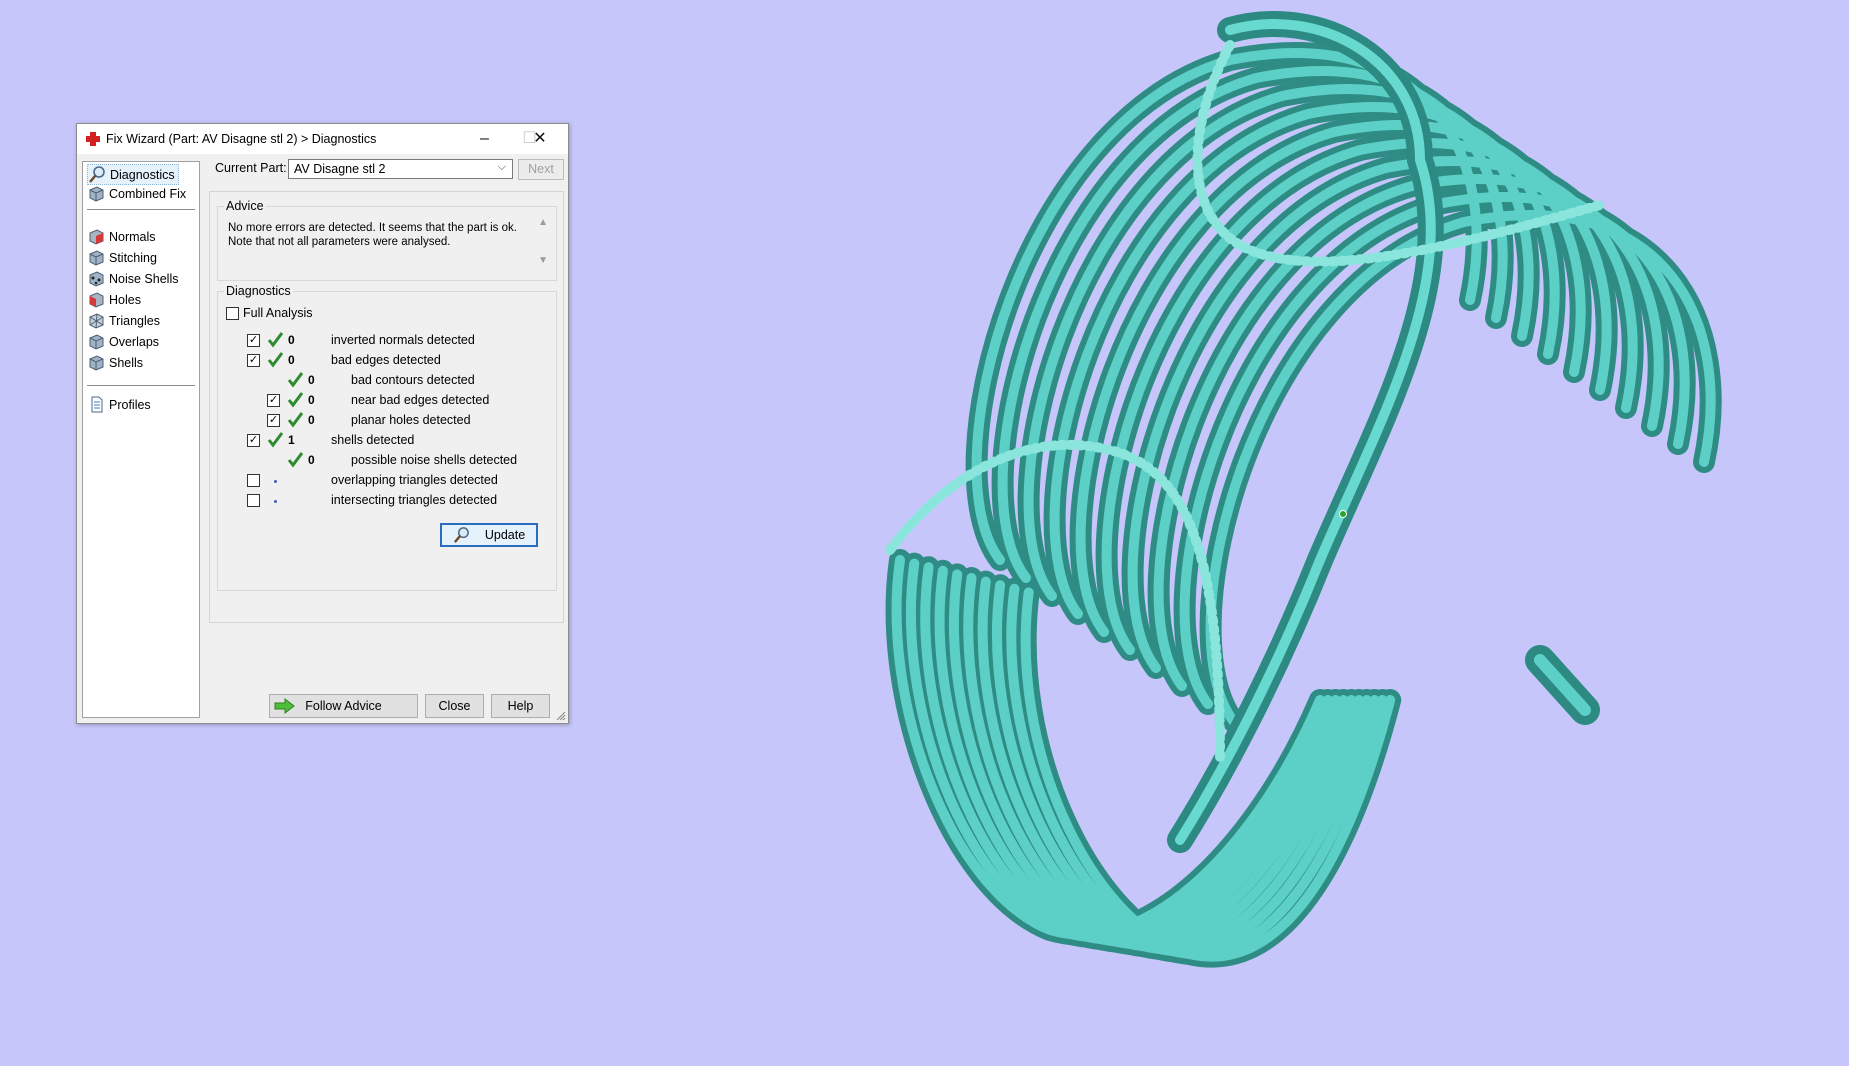 The image size is (1849, 1066). I want to click on sidebar-item-diagnostics: Diagnostics, so click(133, 174).